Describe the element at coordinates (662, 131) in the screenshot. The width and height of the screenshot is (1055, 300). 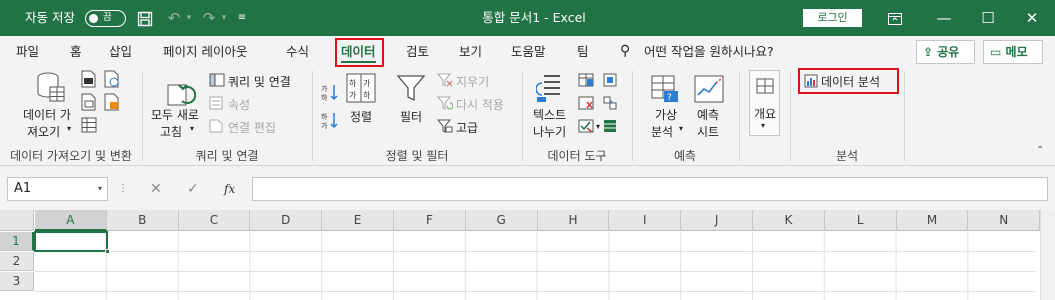
I see `what-if-label-2: 분석` at that location.